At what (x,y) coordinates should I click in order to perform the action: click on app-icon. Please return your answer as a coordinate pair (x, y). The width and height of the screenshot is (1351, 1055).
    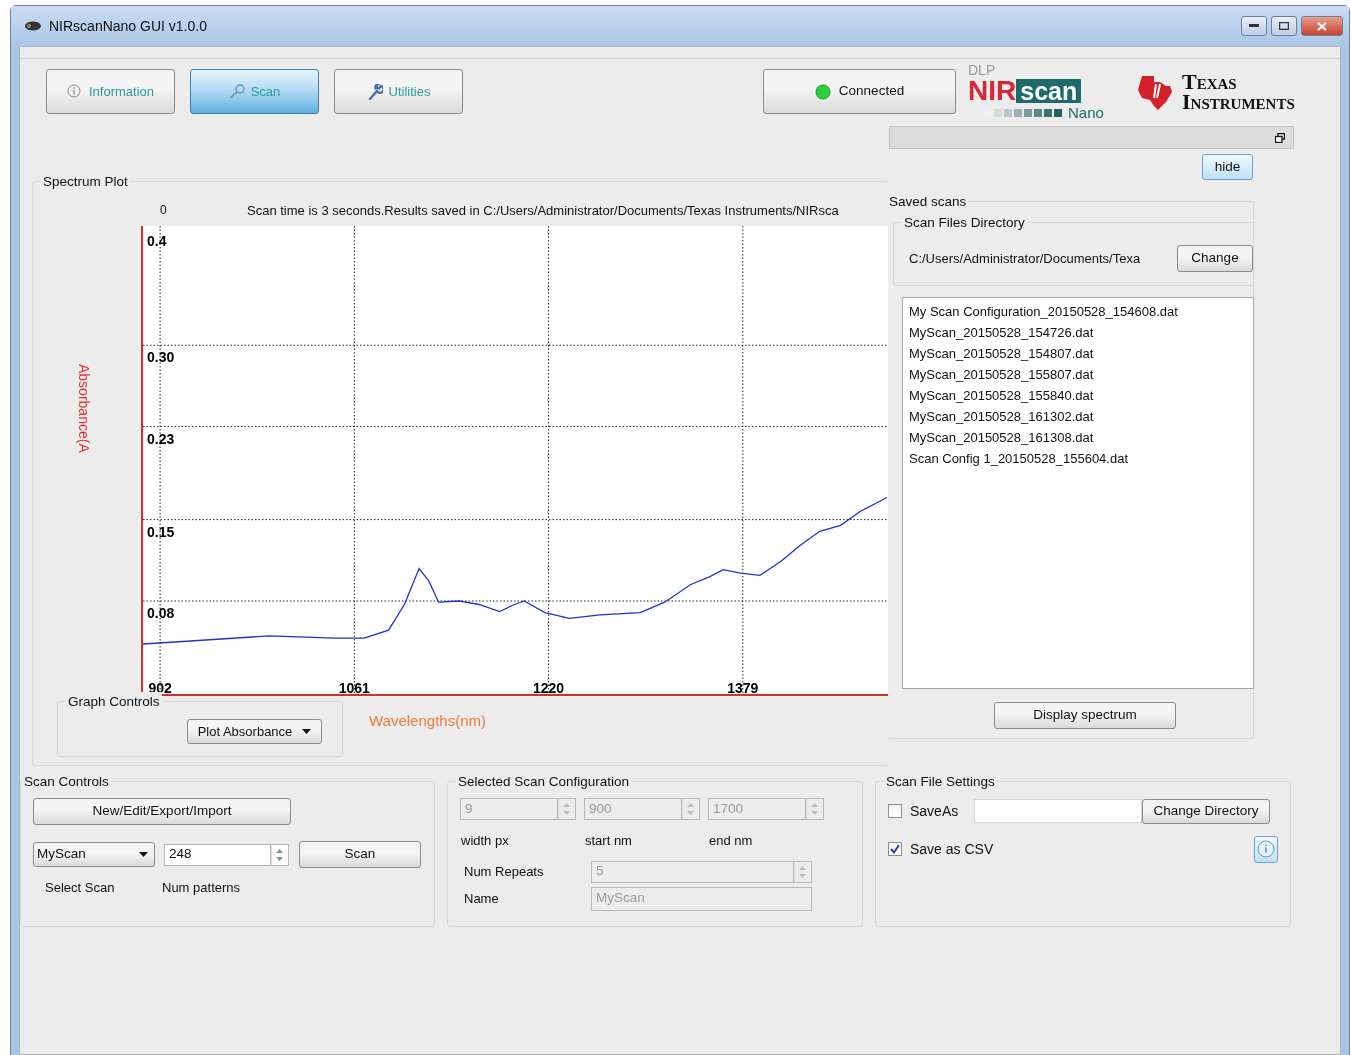
    Looking at the image, I should click on (33, 26).